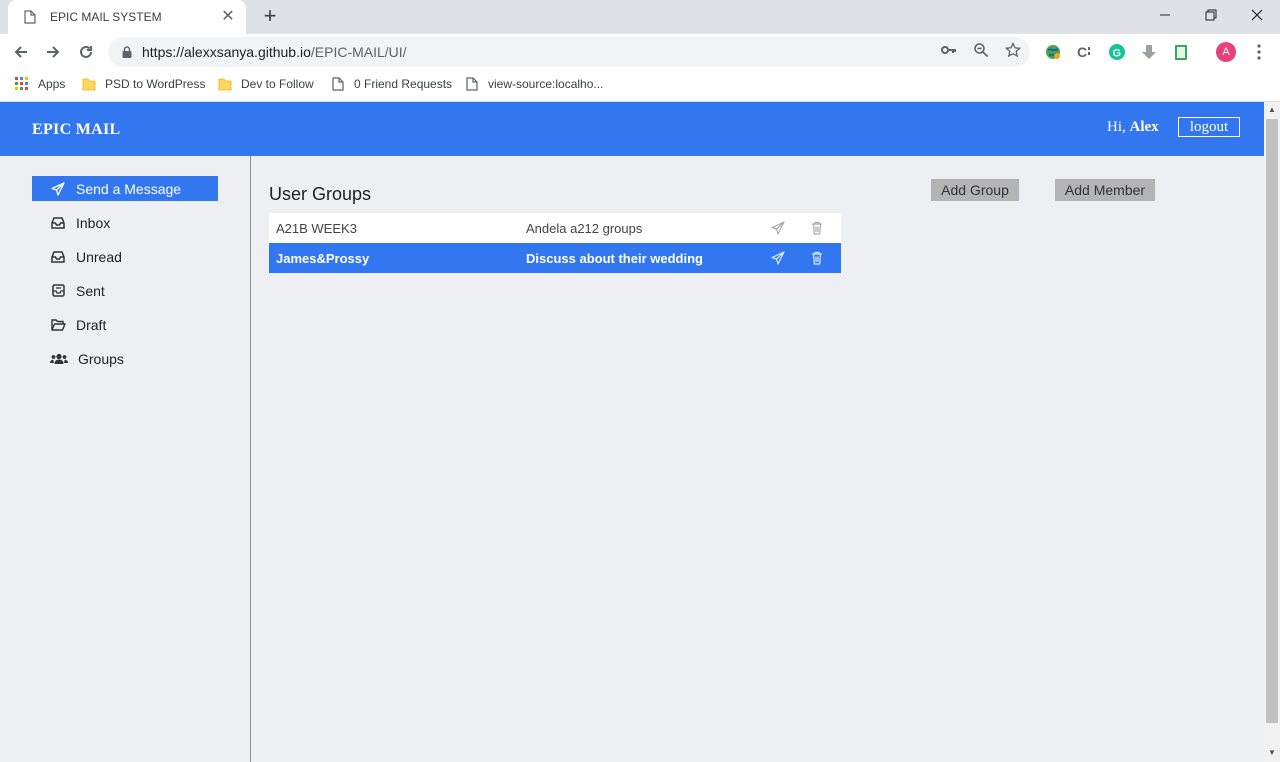 Image resolution: width=1280 pixels, height=762 pixels. I want to click on sidebar-item-label: Draft, so click(91, 324).